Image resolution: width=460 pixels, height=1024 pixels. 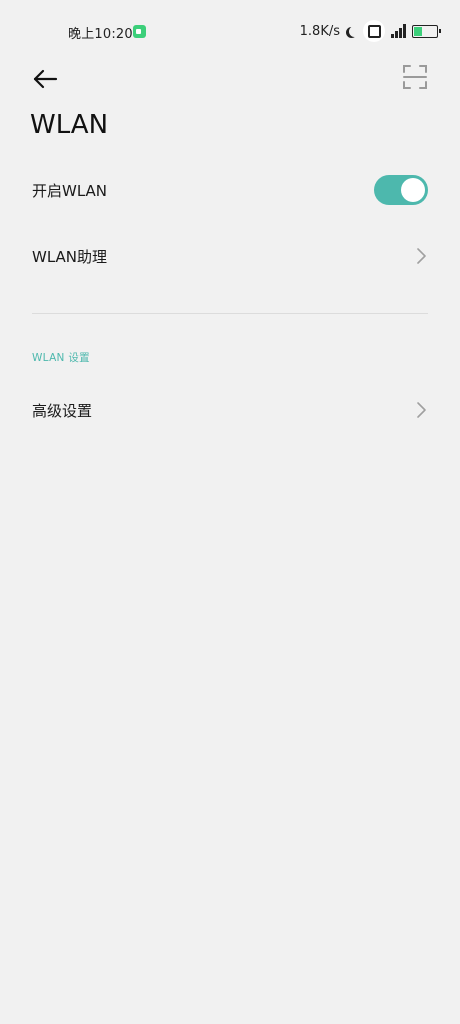 I want to click on wlan-assistant-row: WLAN助理, so click(x=230, y=256).